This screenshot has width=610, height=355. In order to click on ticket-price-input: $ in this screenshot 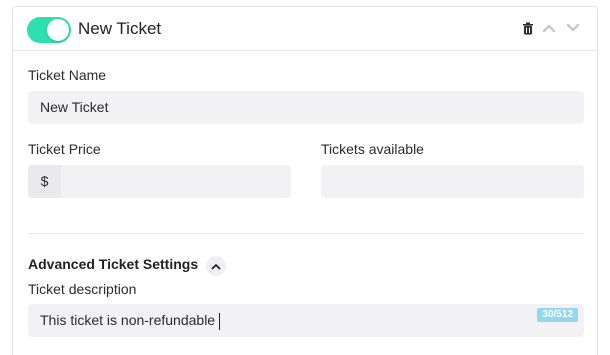, I will do `click(159, 181)`.